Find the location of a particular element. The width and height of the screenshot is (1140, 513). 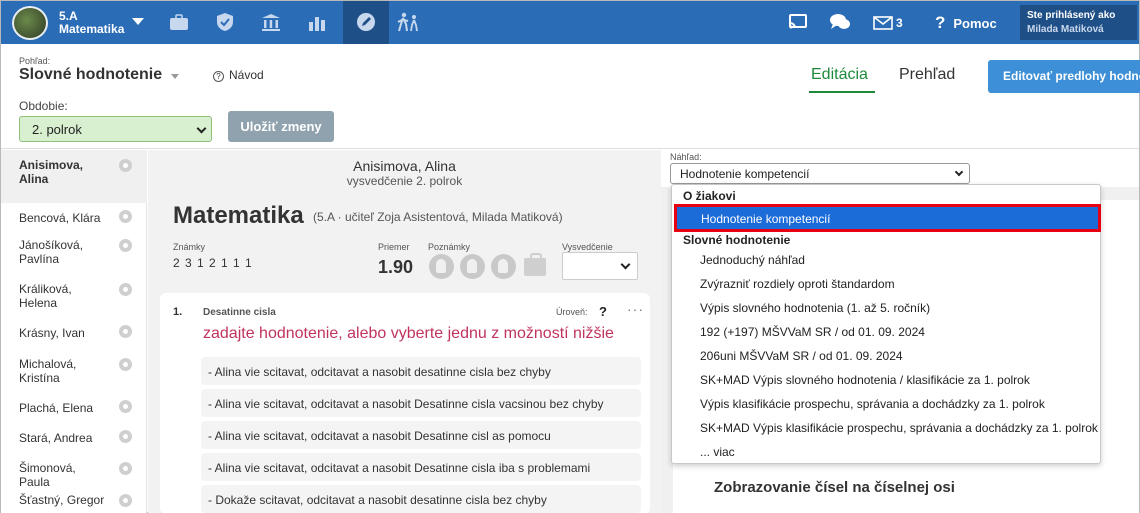

student-item: Šťastný, Gregor is located at coordinates (74, 499).